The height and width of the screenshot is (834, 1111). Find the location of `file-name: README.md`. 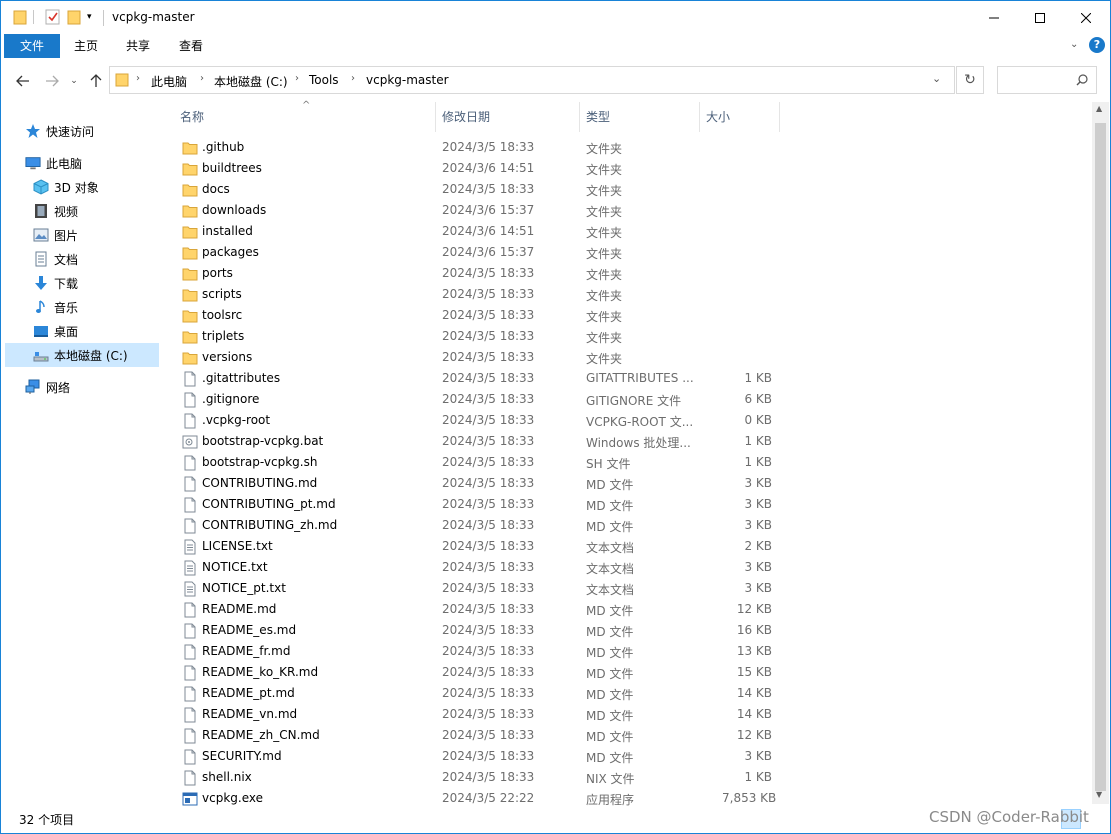

file-name: README.md is located at coordinates (239, 609).